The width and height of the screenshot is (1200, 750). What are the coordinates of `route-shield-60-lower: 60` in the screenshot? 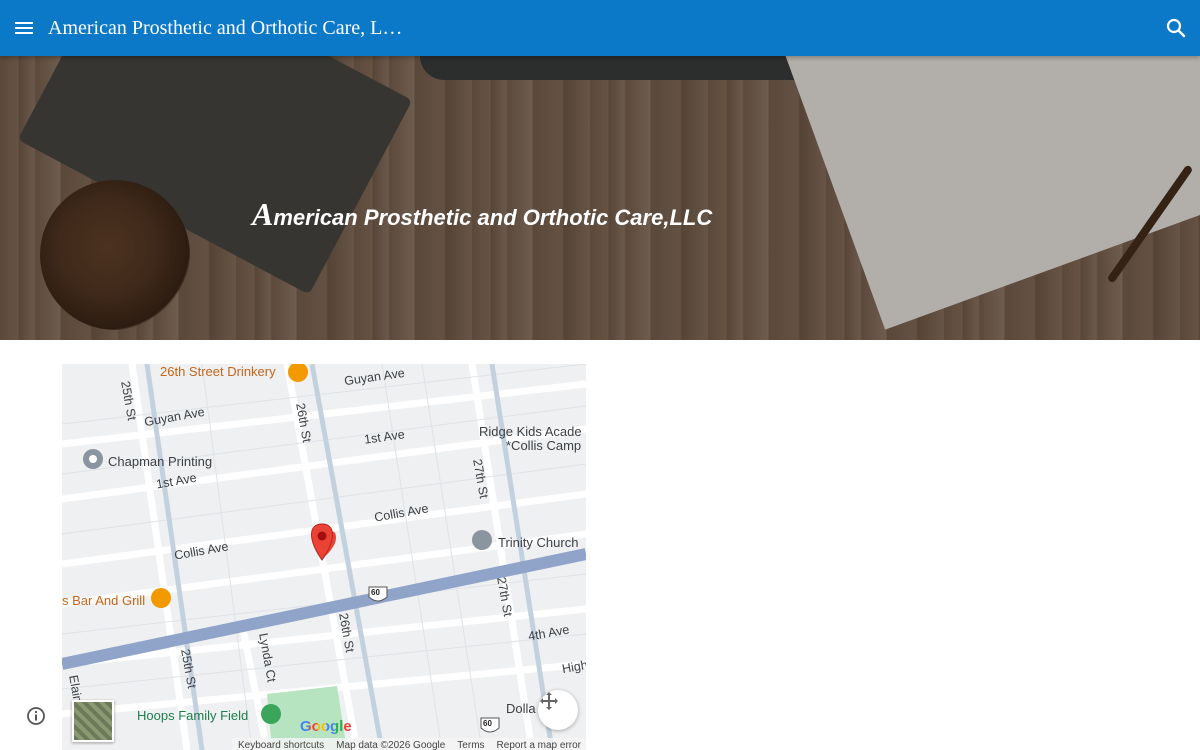 It's located at (487, 723).